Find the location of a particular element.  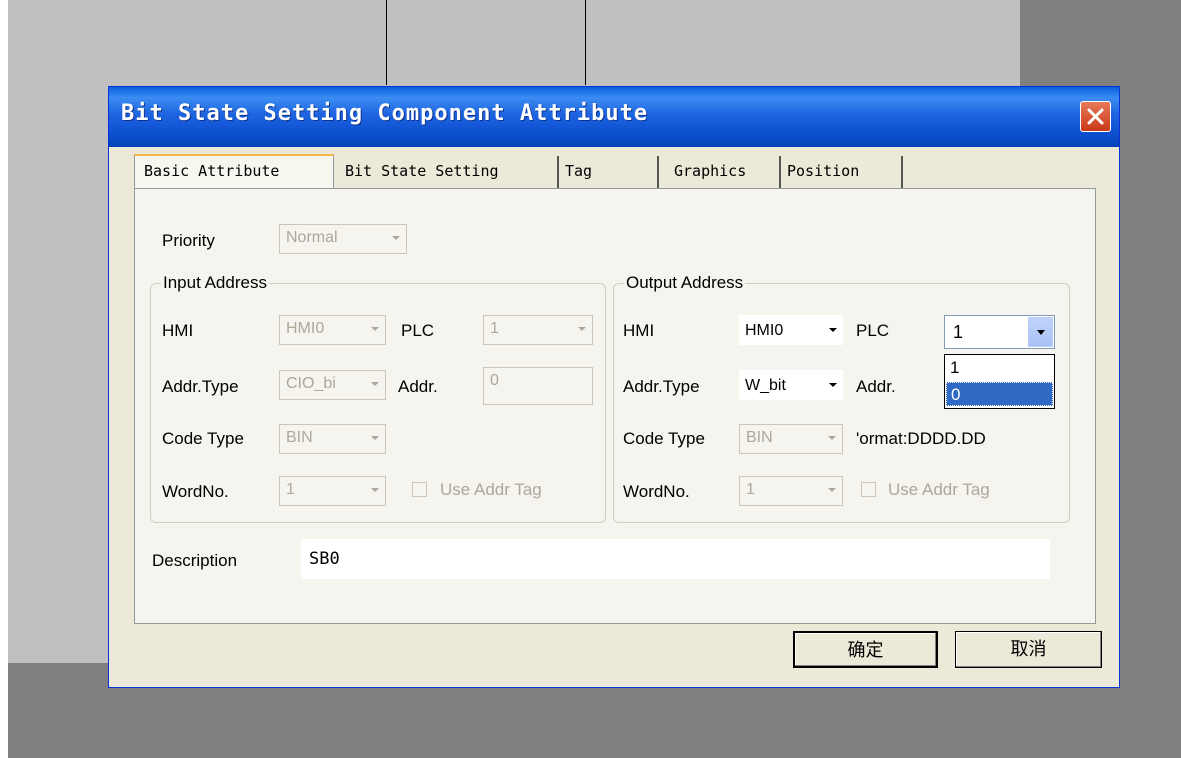

input-addr-type-value: CIO_bi is located at coordinates (311, 383).